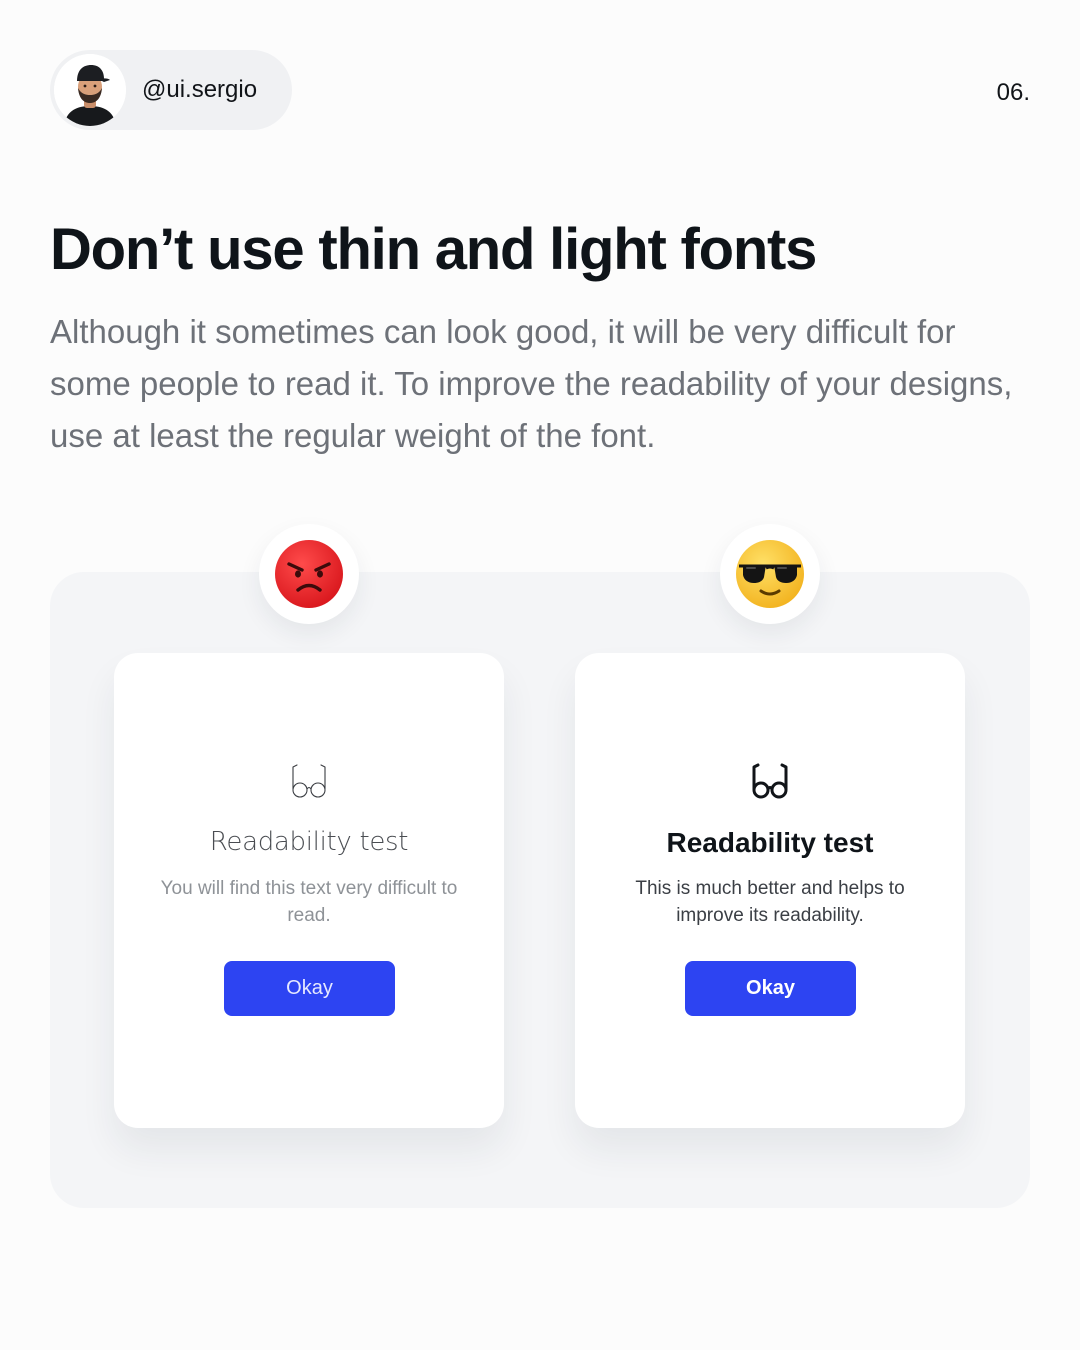 Image resolution: width=1080 pixels, height=1350 pixels. I want to click on angry-emoji-badge, so click(309, 574).